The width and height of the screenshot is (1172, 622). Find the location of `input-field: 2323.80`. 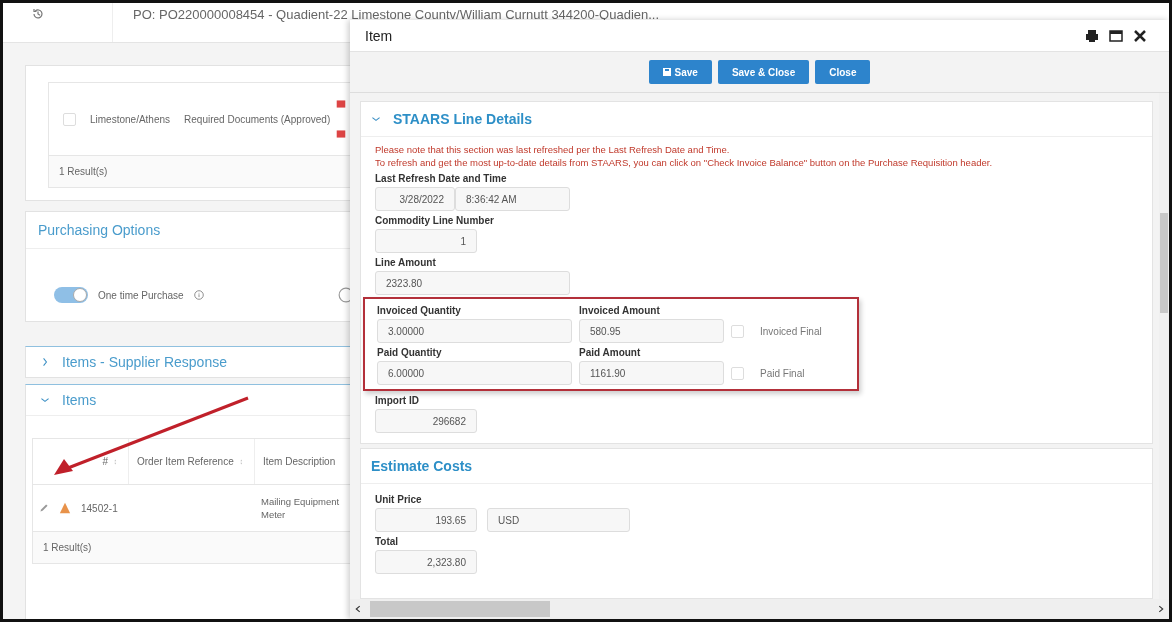

input-field: 2323.80 is located at coordinates (472, 283).